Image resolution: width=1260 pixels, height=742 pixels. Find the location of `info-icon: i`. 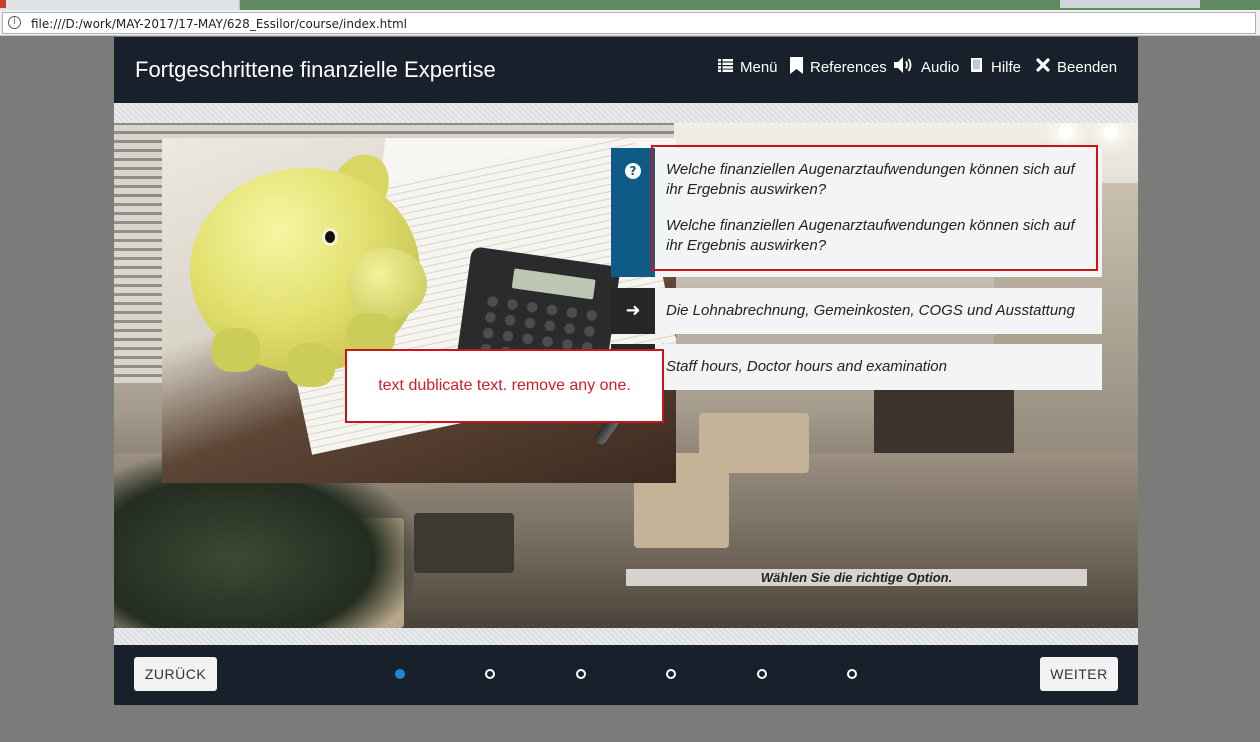

info-icon: i is located at coordinates (14, 22).